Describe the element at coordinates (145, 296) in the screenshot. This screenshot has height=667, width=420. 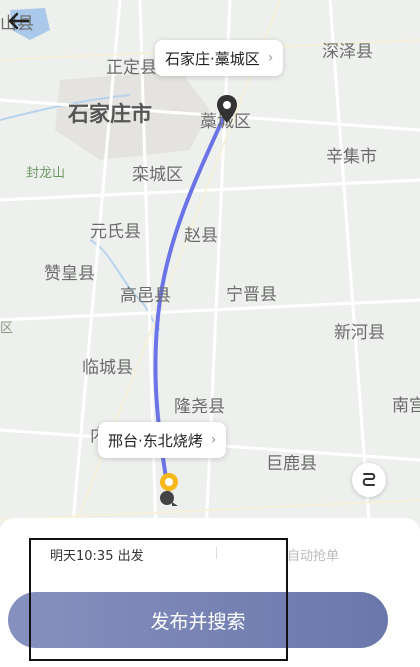
I see `map-label: 高邑县` at that location.